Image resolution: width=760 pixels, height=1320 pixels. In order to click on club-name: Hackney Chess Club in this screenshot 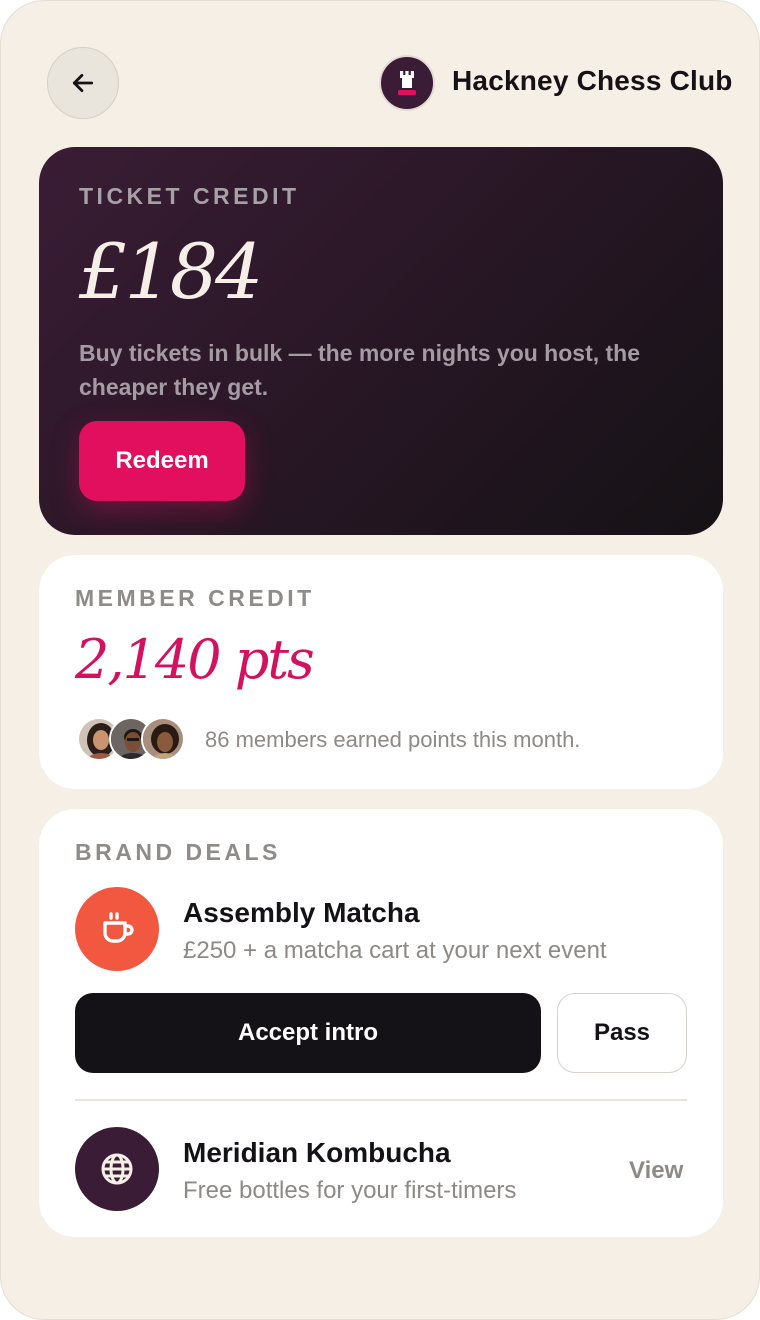, I will do `click(592, 80)`.